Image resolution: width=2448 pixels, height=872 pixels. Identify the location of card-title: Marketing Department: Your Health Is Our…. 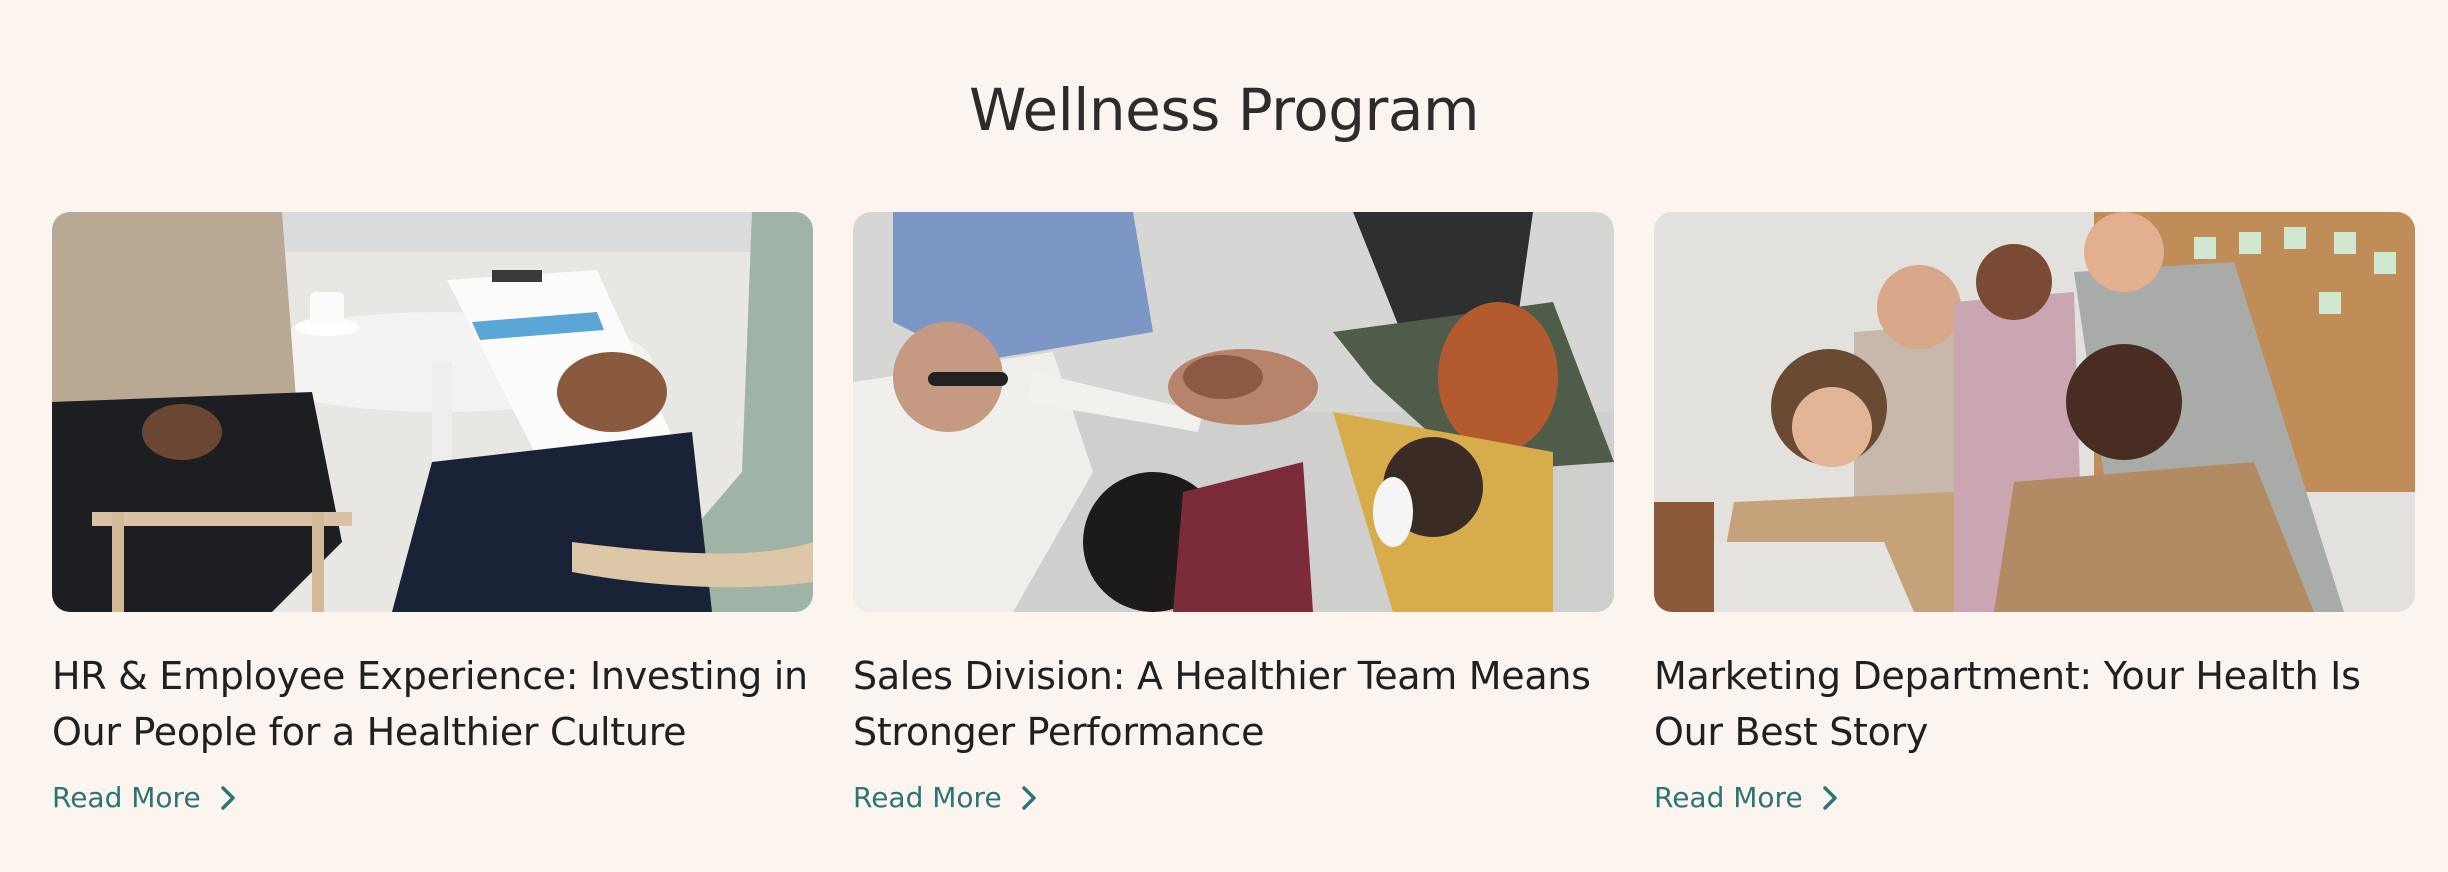
(2007, 704).